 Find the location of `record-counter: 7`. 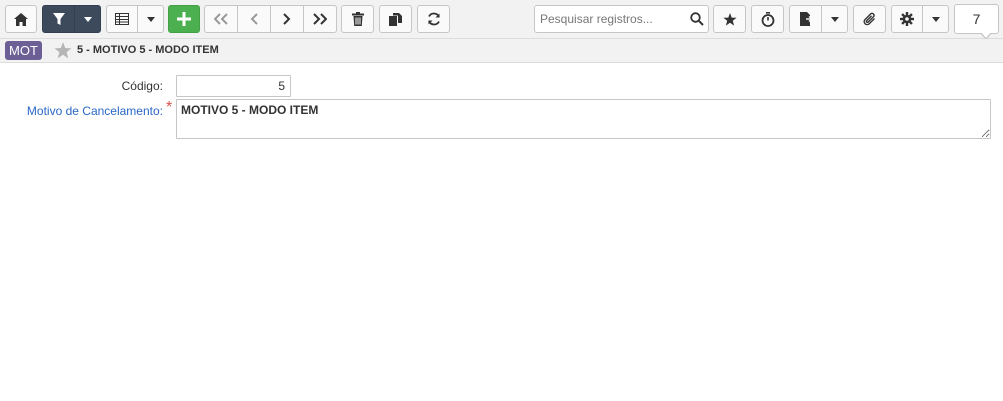

record-counter: 7 is located at coordinates (976, 22).